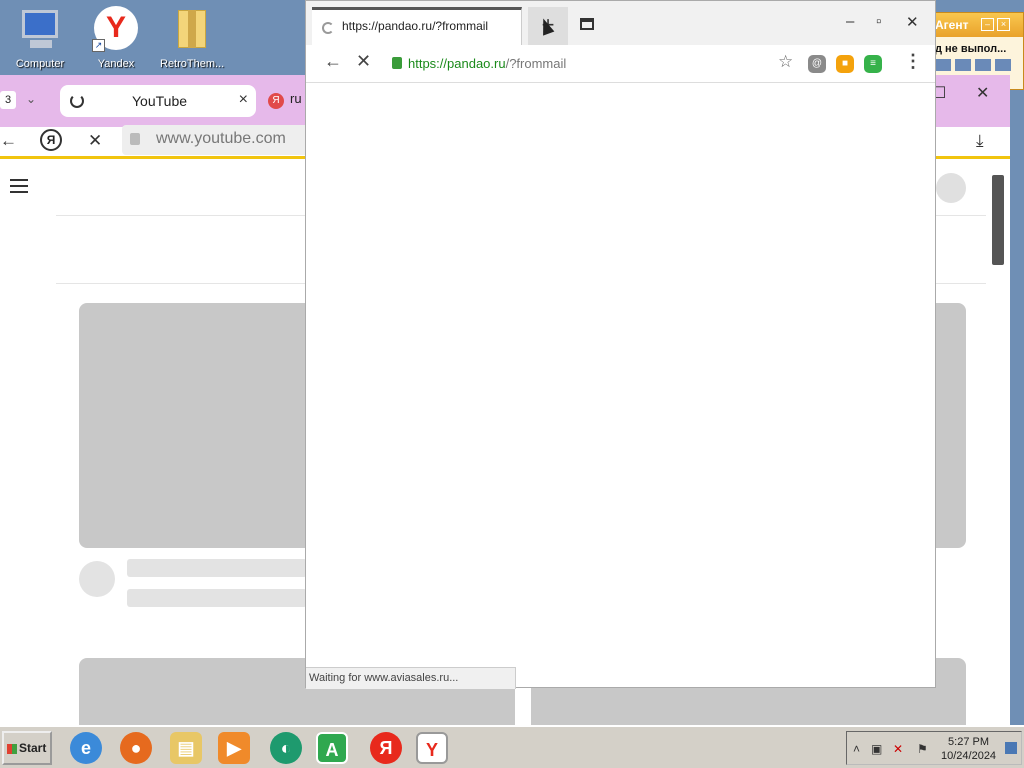 The width and height of the screenshot is (1024, 768). What do you see at coordinates (221, 138) in the screenshot?
I see `address-url: www.youtube.com` at bounding box center [221, 138].